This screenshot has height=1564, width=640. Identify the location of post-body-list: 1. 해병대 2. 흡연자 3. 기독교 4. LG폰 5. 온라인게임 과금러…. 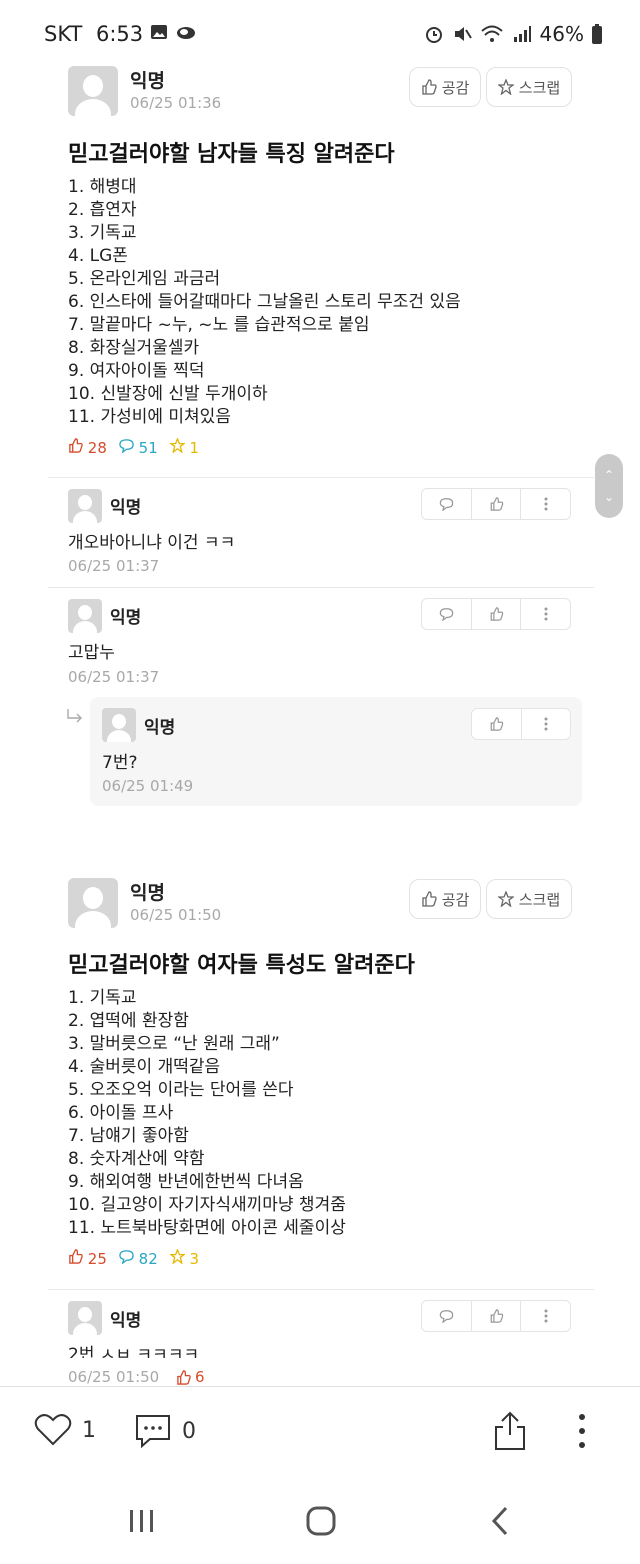
(264, 302).